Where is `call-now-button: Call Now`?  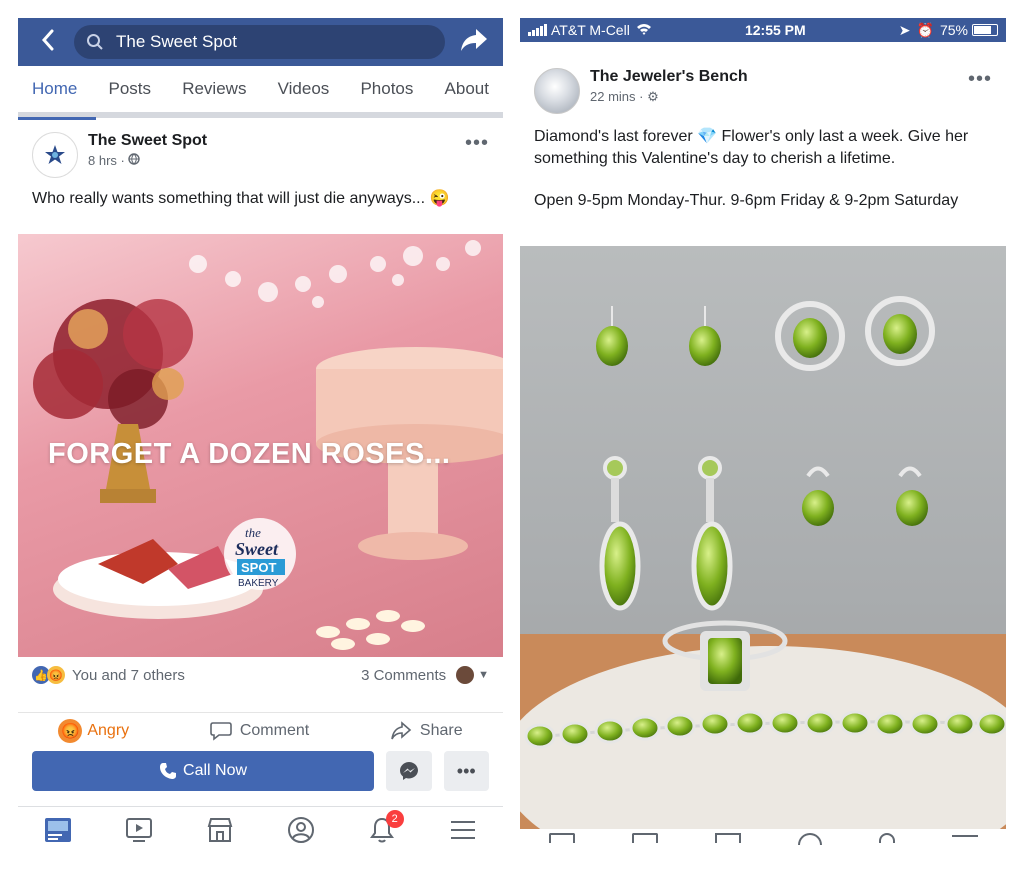 call-now-button: Call Now is located at coordinates (203, 771).